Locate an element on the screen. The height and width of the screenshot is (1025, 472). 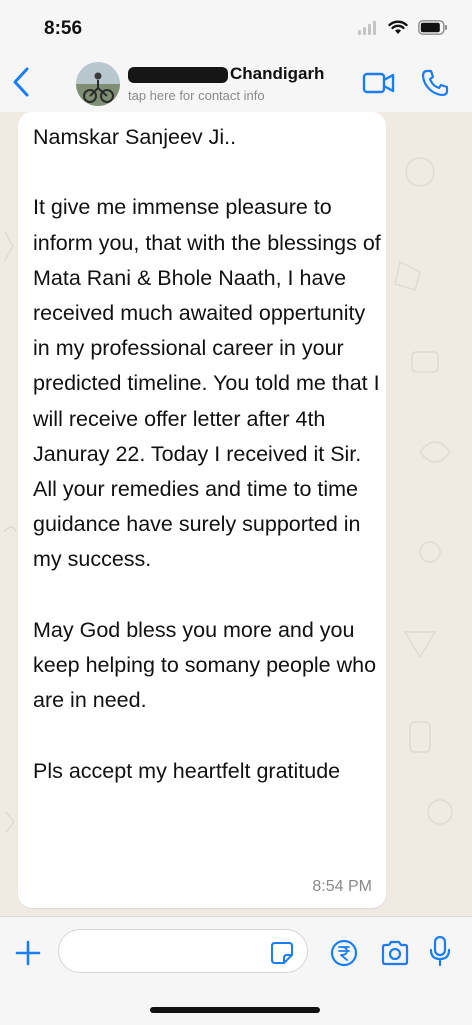
contact-info-hint: tap here for contact info is located at coordinates (196, 95).